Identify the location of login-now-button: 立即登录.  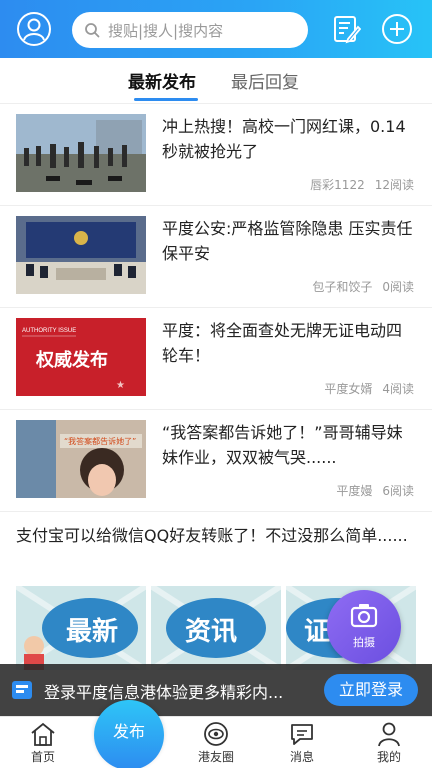
(371, 690).